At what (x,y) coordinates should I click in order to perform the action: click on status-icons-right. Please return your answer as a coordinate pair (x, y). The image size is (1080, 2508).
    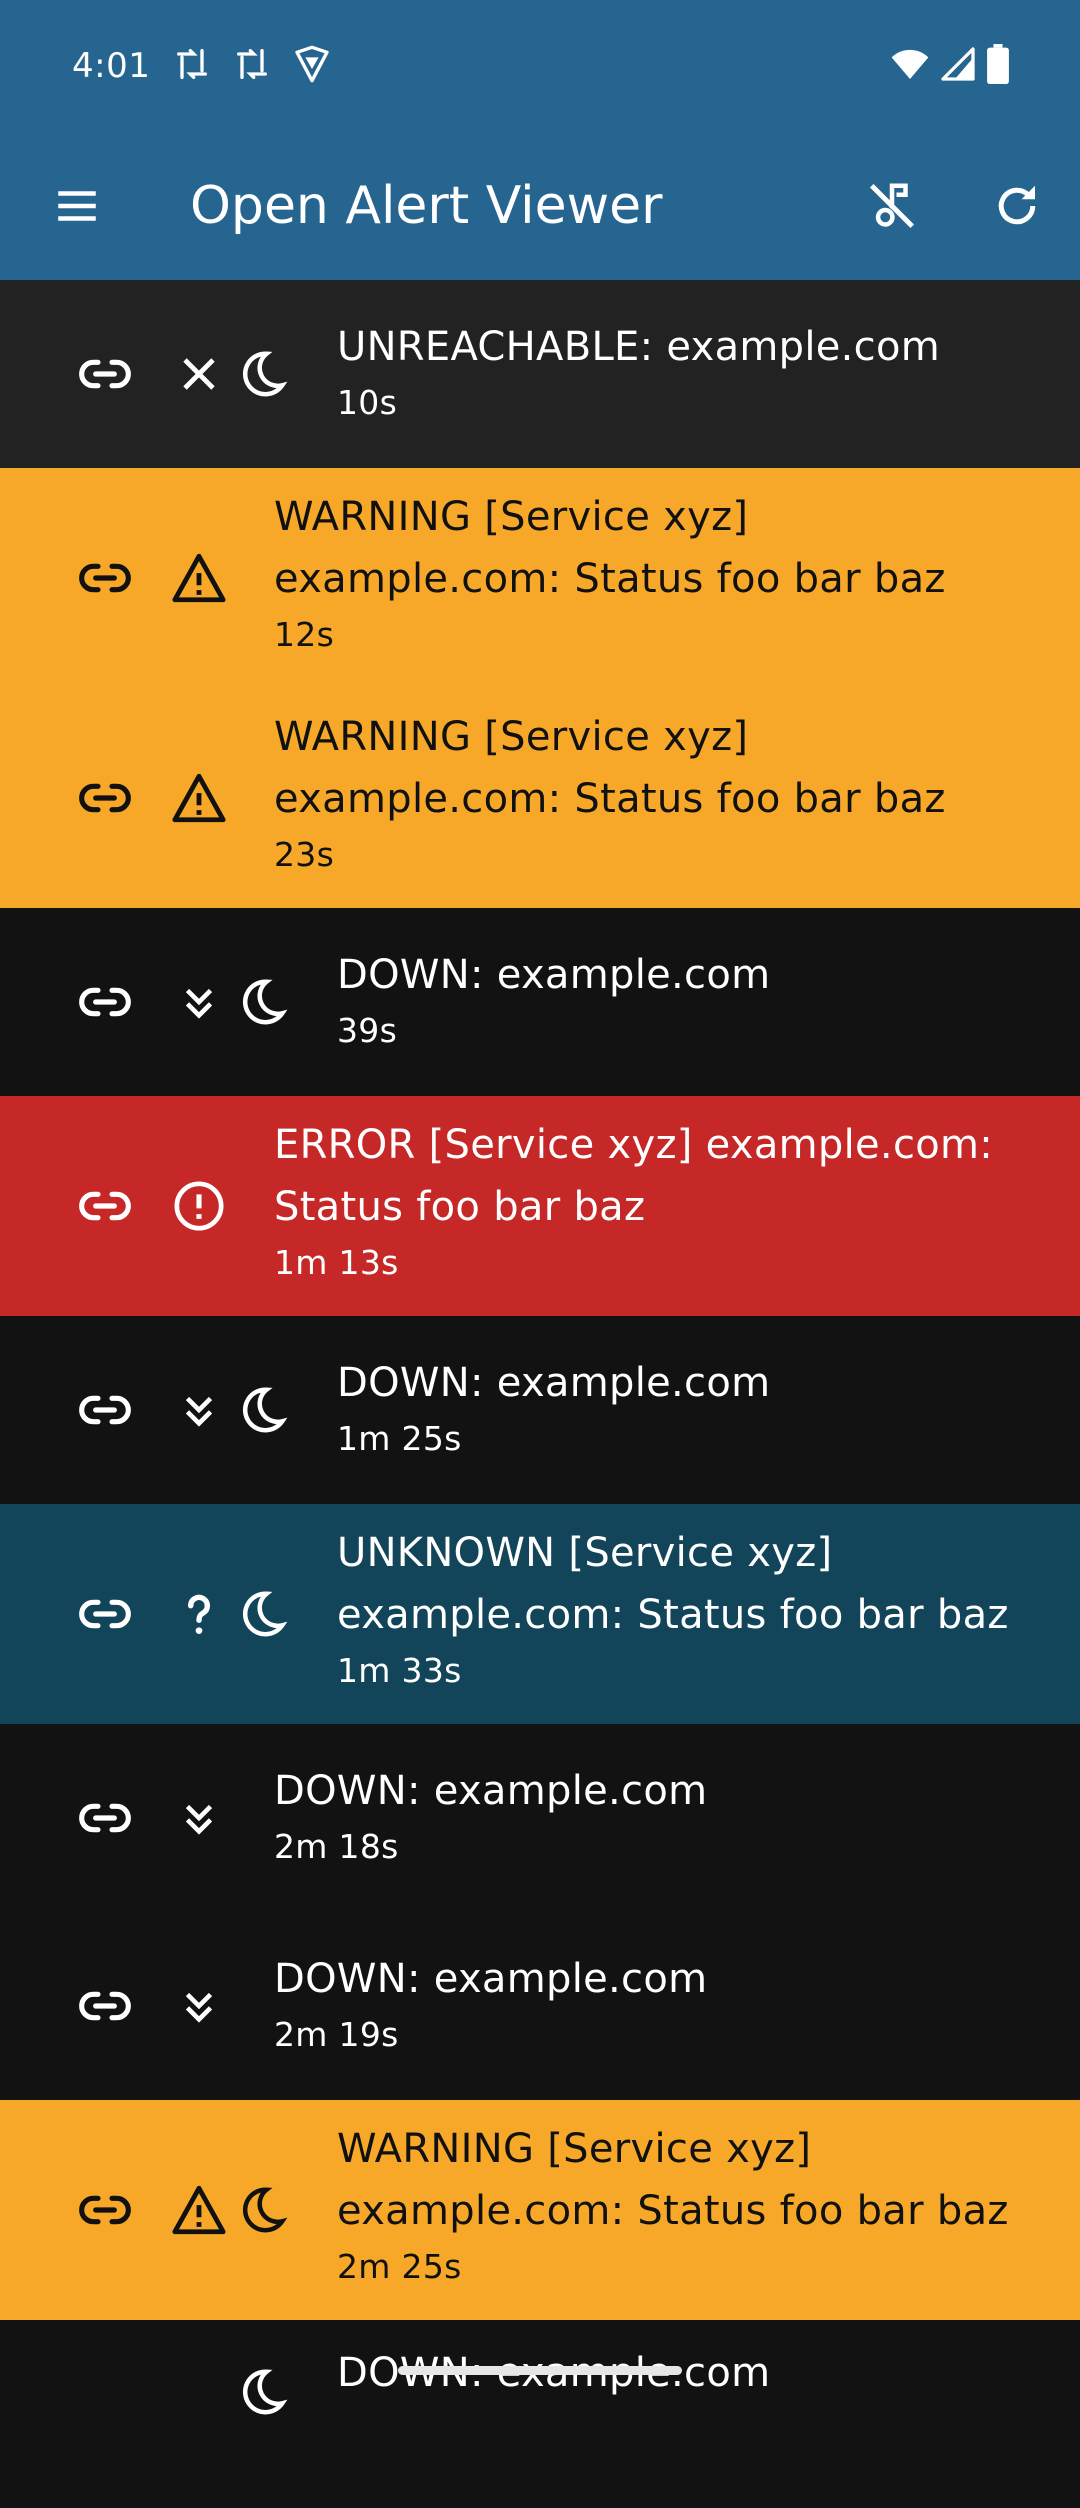
    Looking at the image, I should click on (950, 66).